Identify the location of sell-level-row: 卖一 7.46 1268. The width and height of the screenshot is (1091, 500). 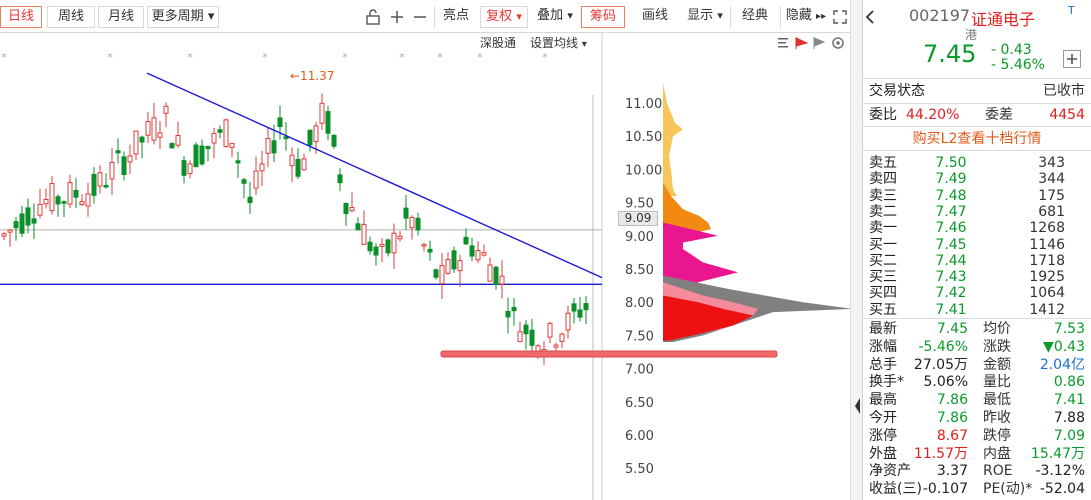
(978, 228).